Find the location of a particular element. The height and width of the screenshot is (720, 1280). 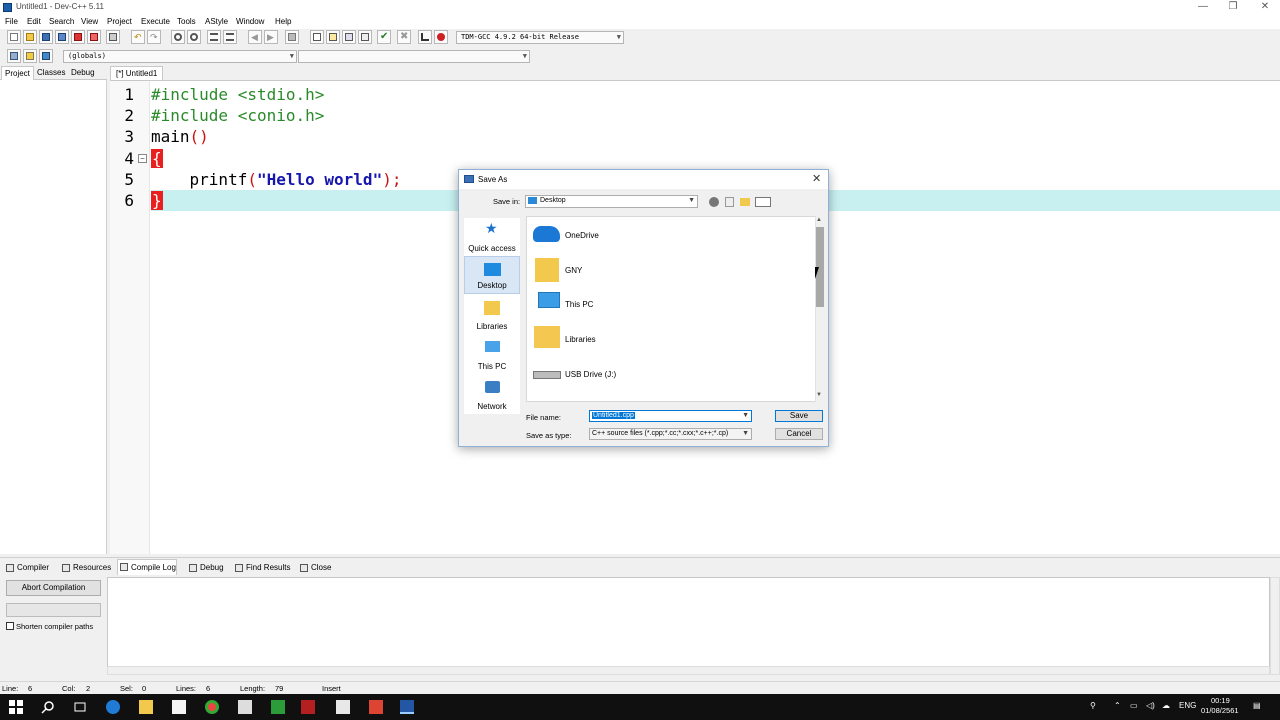

place-libraries: Libraries is located at coordinates (492, 315).